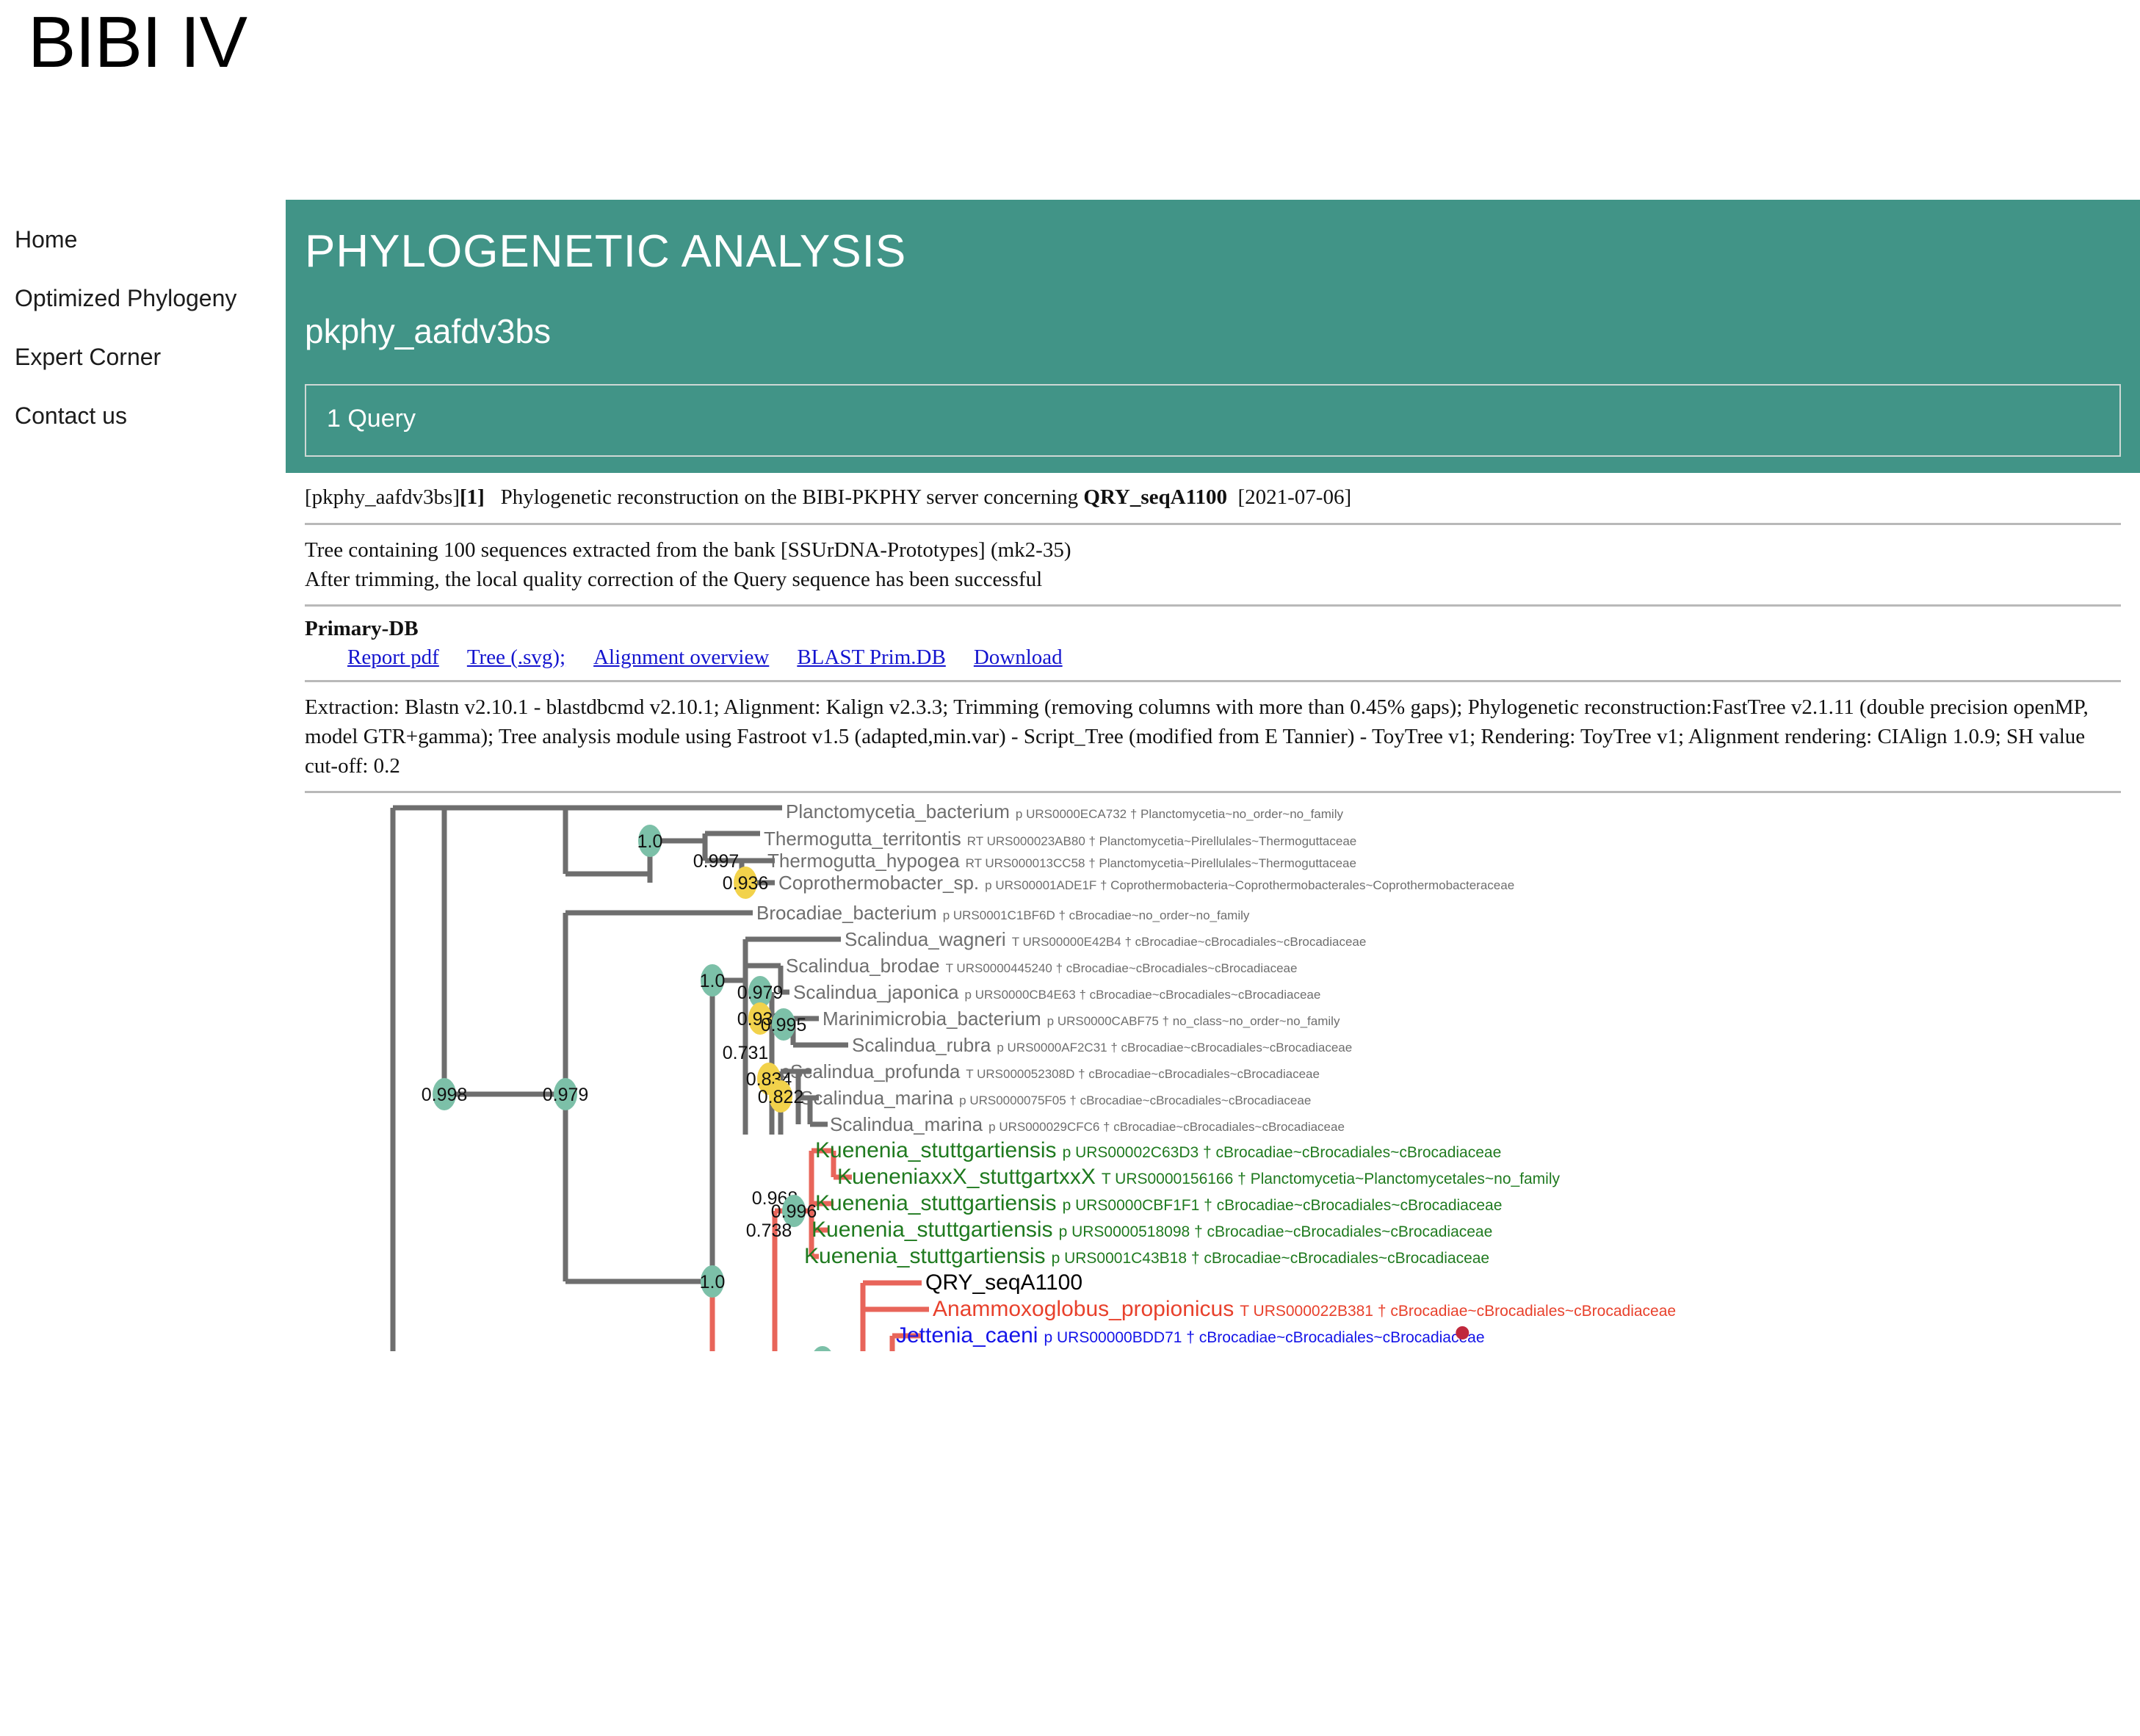 This screenshot has height=1736, width=2140. I want to click on svg-text: QRY_seqA1100, so click(1003, 1282).